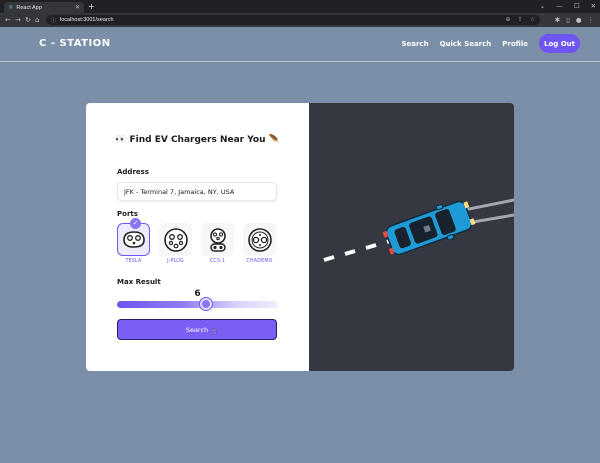 The width and height of the screenshot is (600, 463). I want to click on nav-quick-search: Quick Search, so click(466, 44).